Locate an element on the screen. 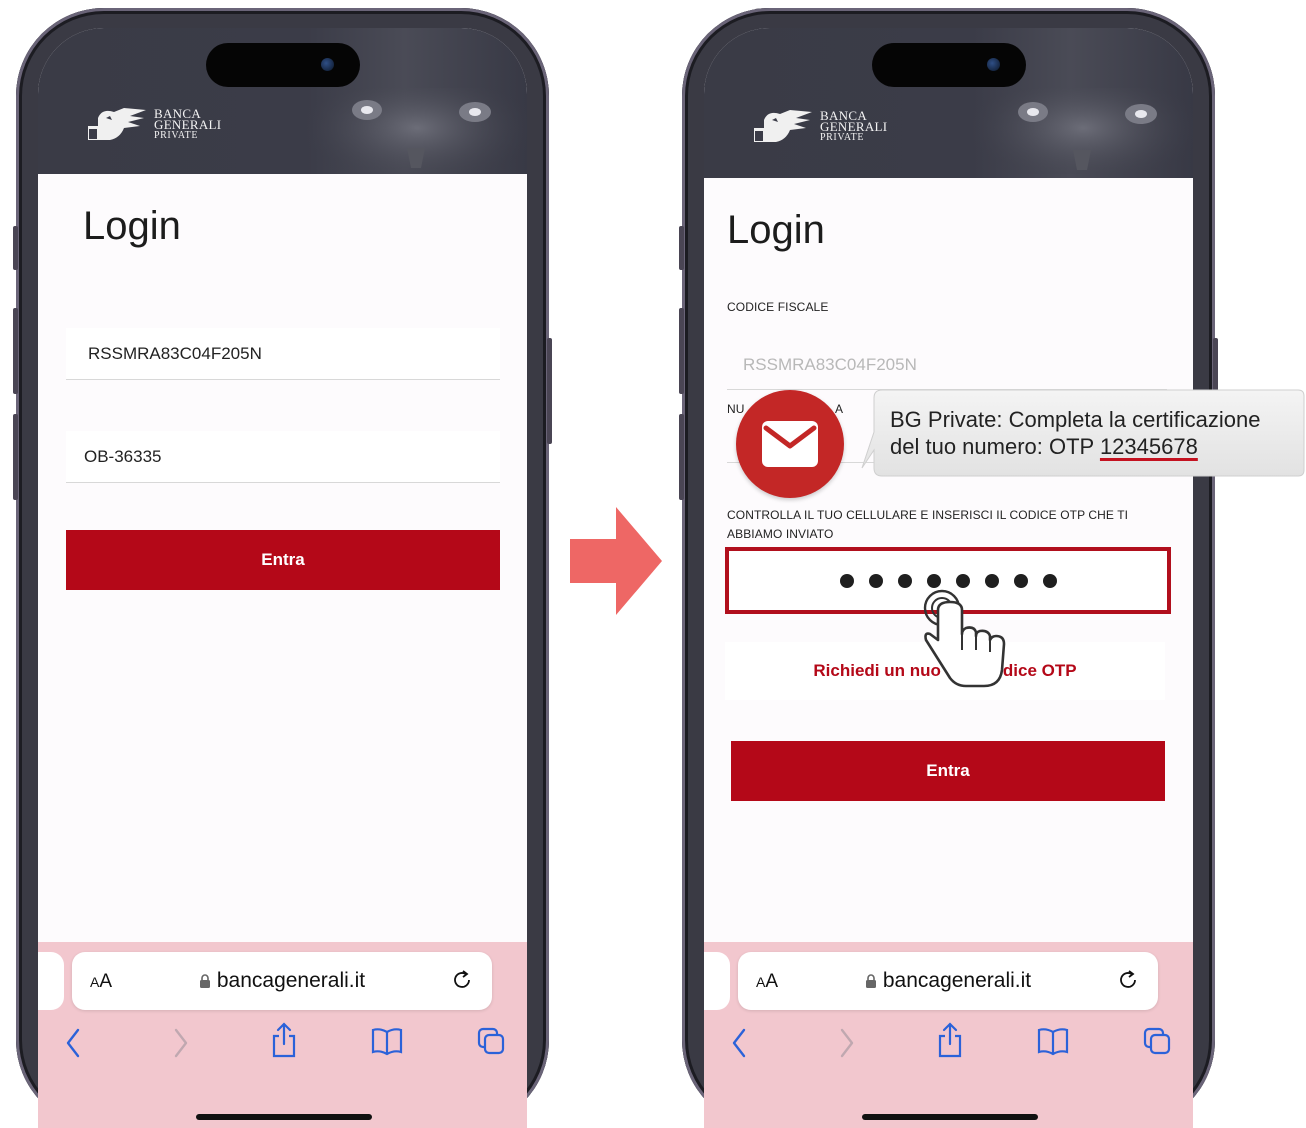  sms-line-2: del tuo numero: OTP 12345678 is located at coordinates (1075, 446).